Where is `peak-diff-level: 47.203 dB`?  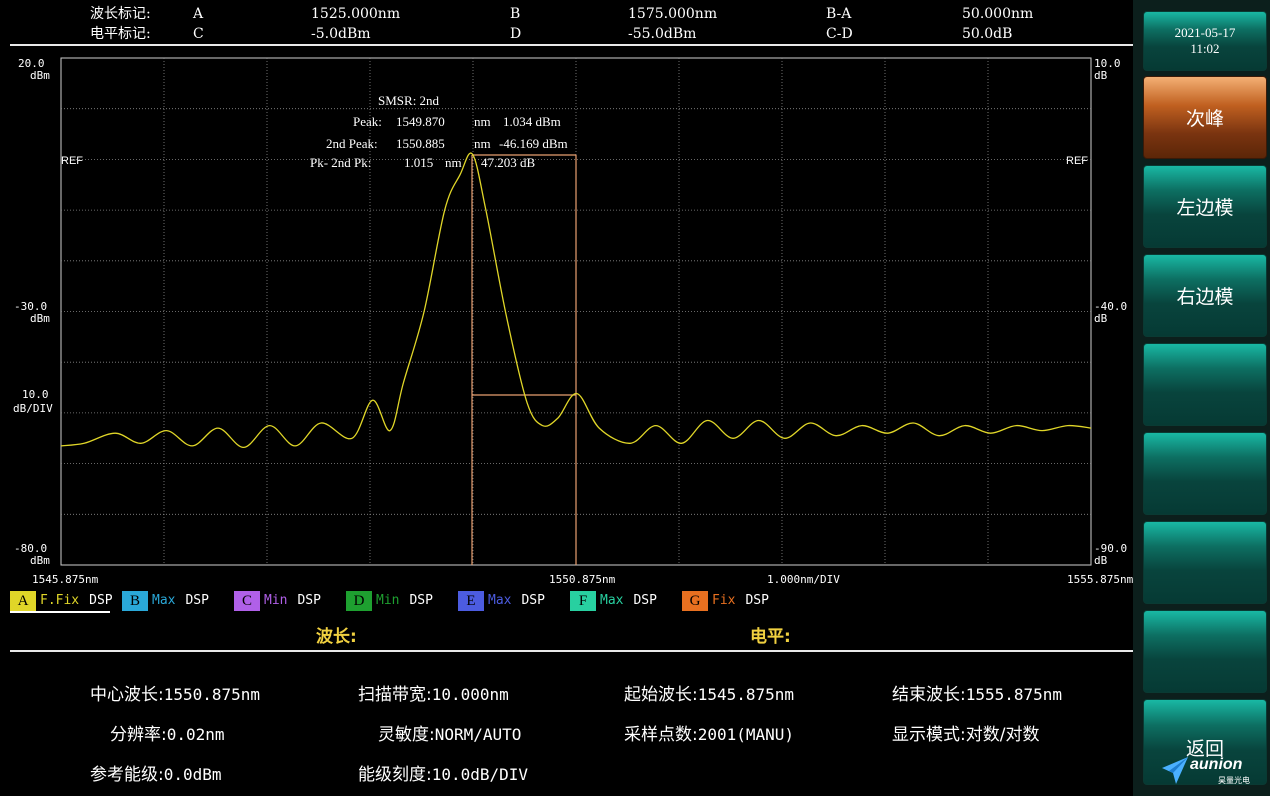
peak-diff-level: 47.203 dB is located at coordinates (508, 162).